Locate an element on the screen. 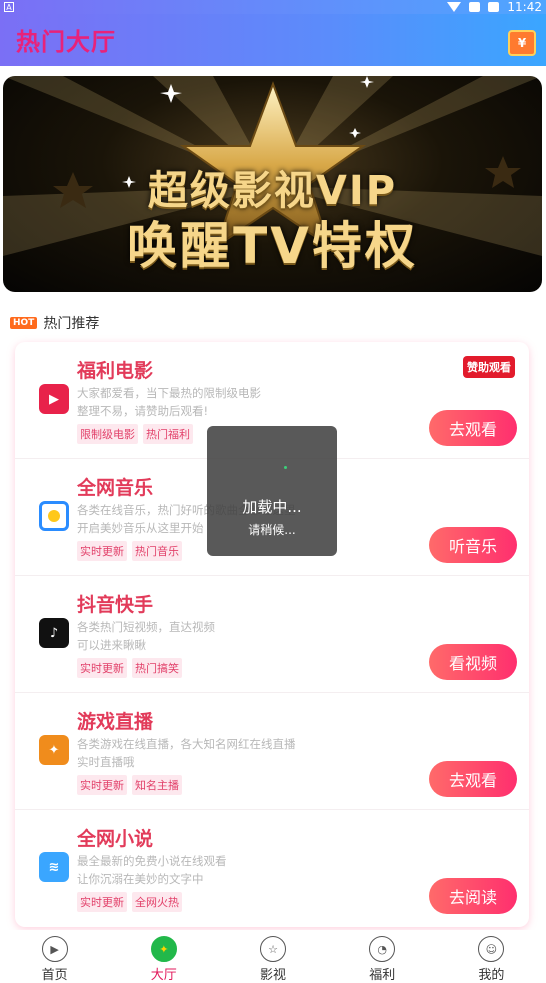 This screenshot has width=546, height=983. tab-label: 福利 is located at coordinates (382, 975).